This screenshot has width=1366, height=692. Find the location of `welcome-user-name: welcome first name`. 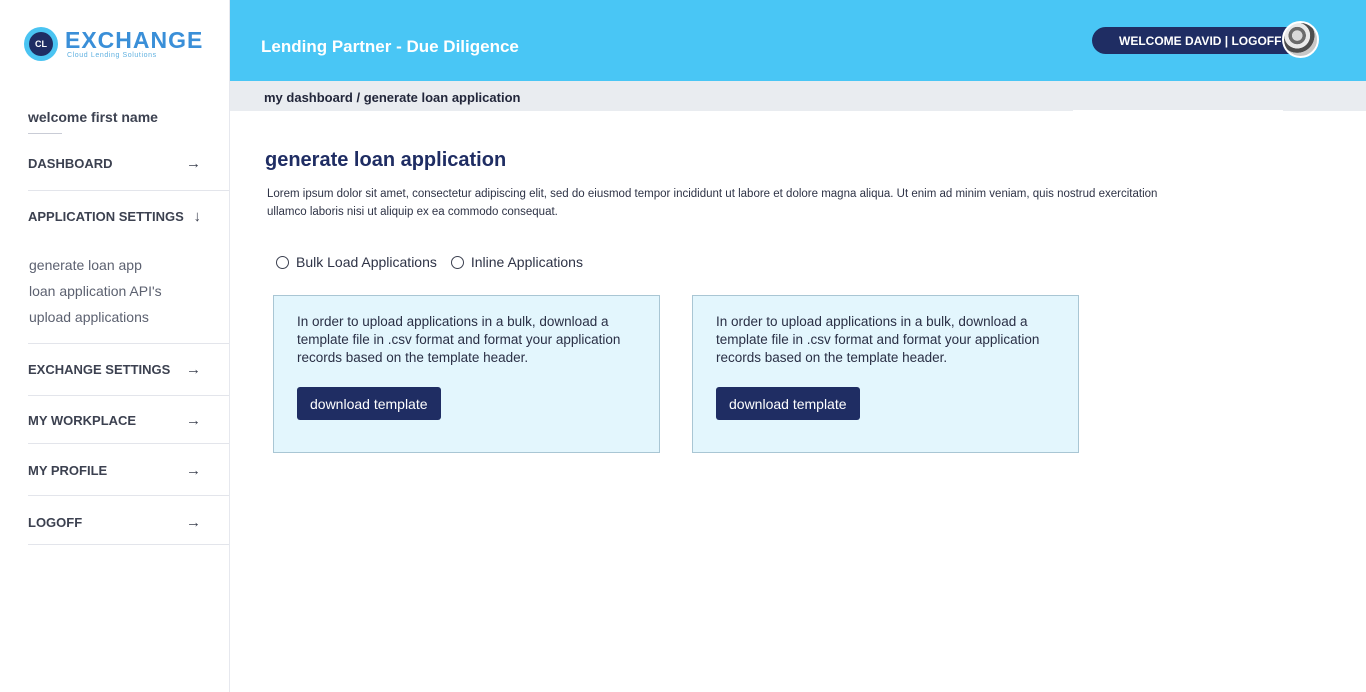

welcome-user-name: welcome first name is located at coordinates (93, 117).